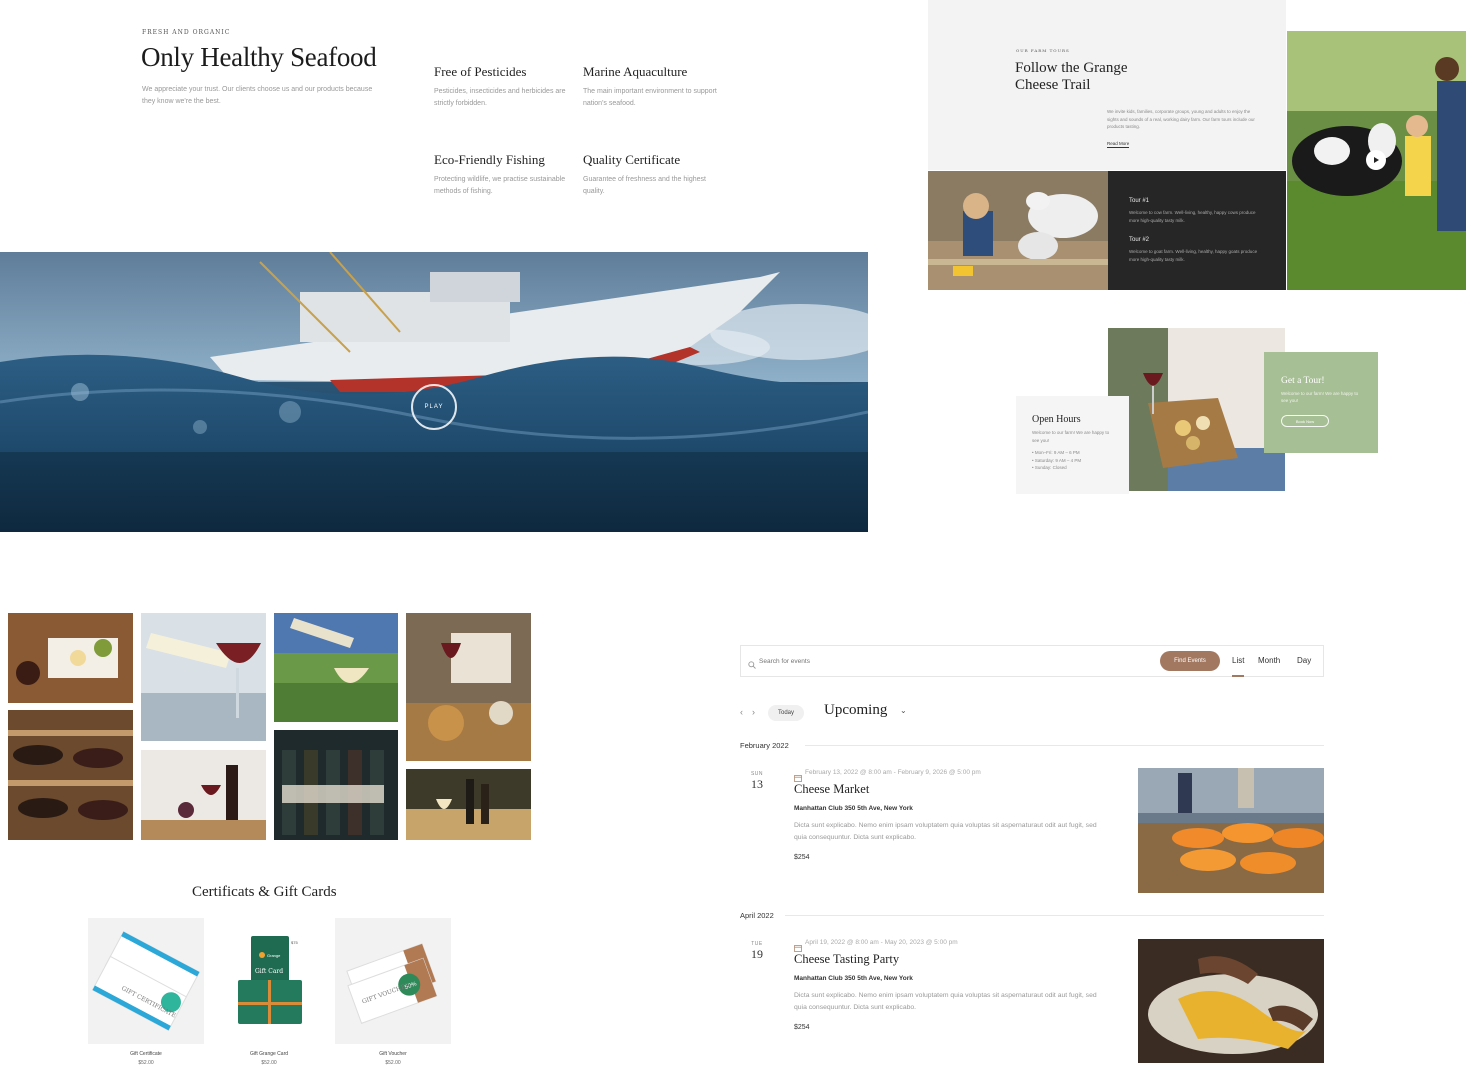  Describe the element at coordinates (489, 159) in the screenshot. I see `feature-title: Eco-Friendly Fishing` at that location.